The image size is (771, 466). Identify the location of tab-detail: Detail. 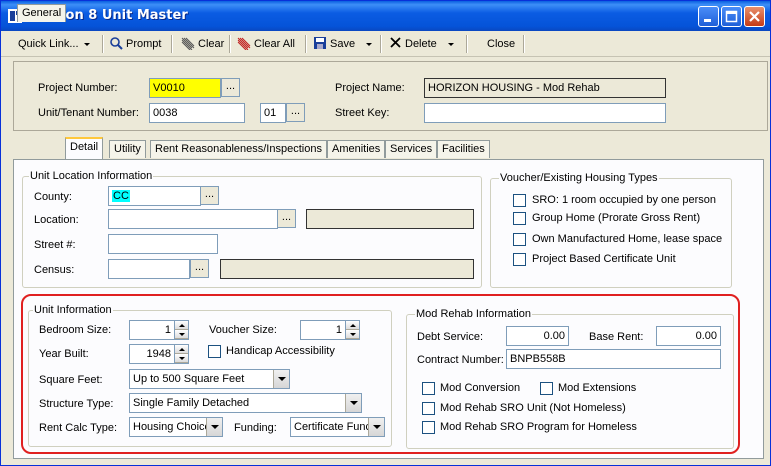
(84, 148).